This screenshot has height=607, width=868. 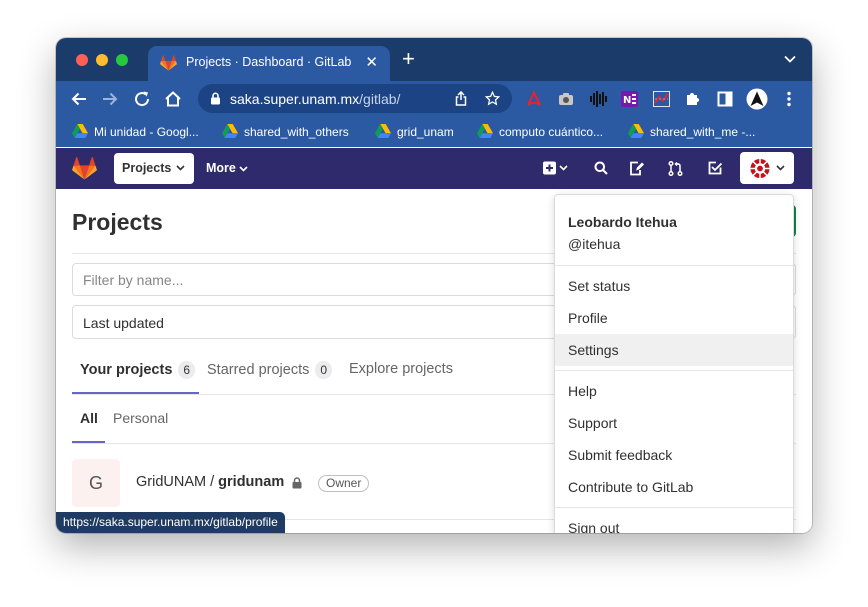 I want to click on browser-toolbar: saka.super.unam.mx/gitlab/ N, so click(x=434, y=99).